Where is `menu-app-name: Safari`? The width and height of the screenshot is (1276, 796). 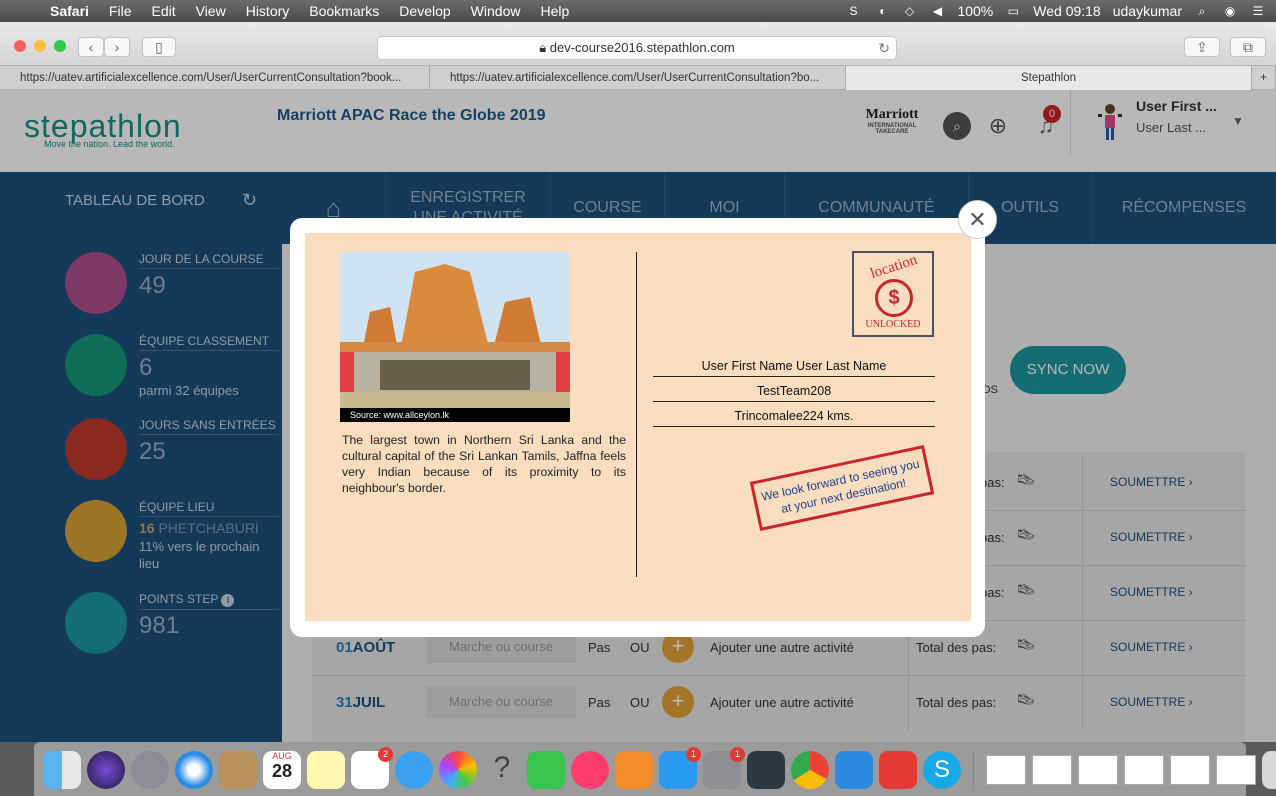 menu-app-name: Safari is located at coordinates (69, 11).